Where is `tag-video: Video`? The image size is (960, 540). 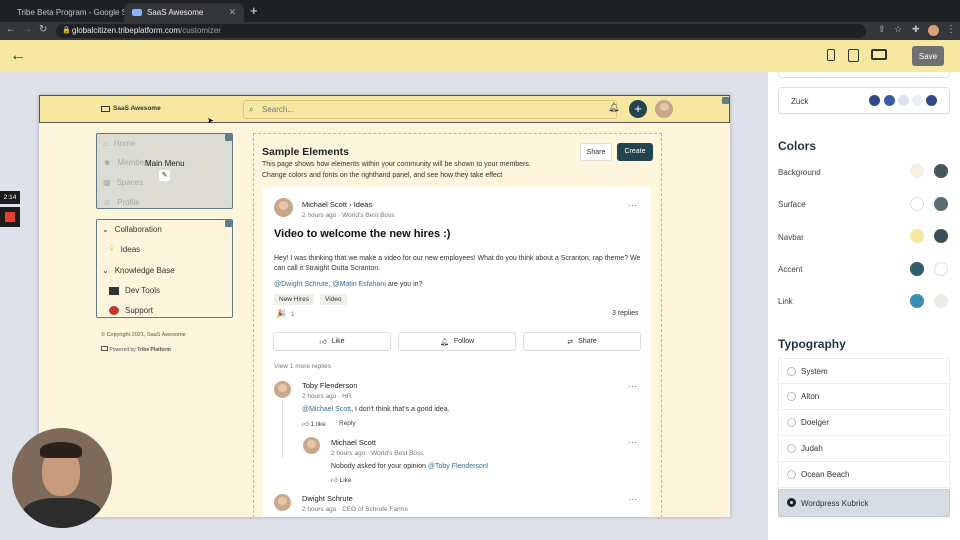 tag-video: Video is located at coordinates (333, 299).